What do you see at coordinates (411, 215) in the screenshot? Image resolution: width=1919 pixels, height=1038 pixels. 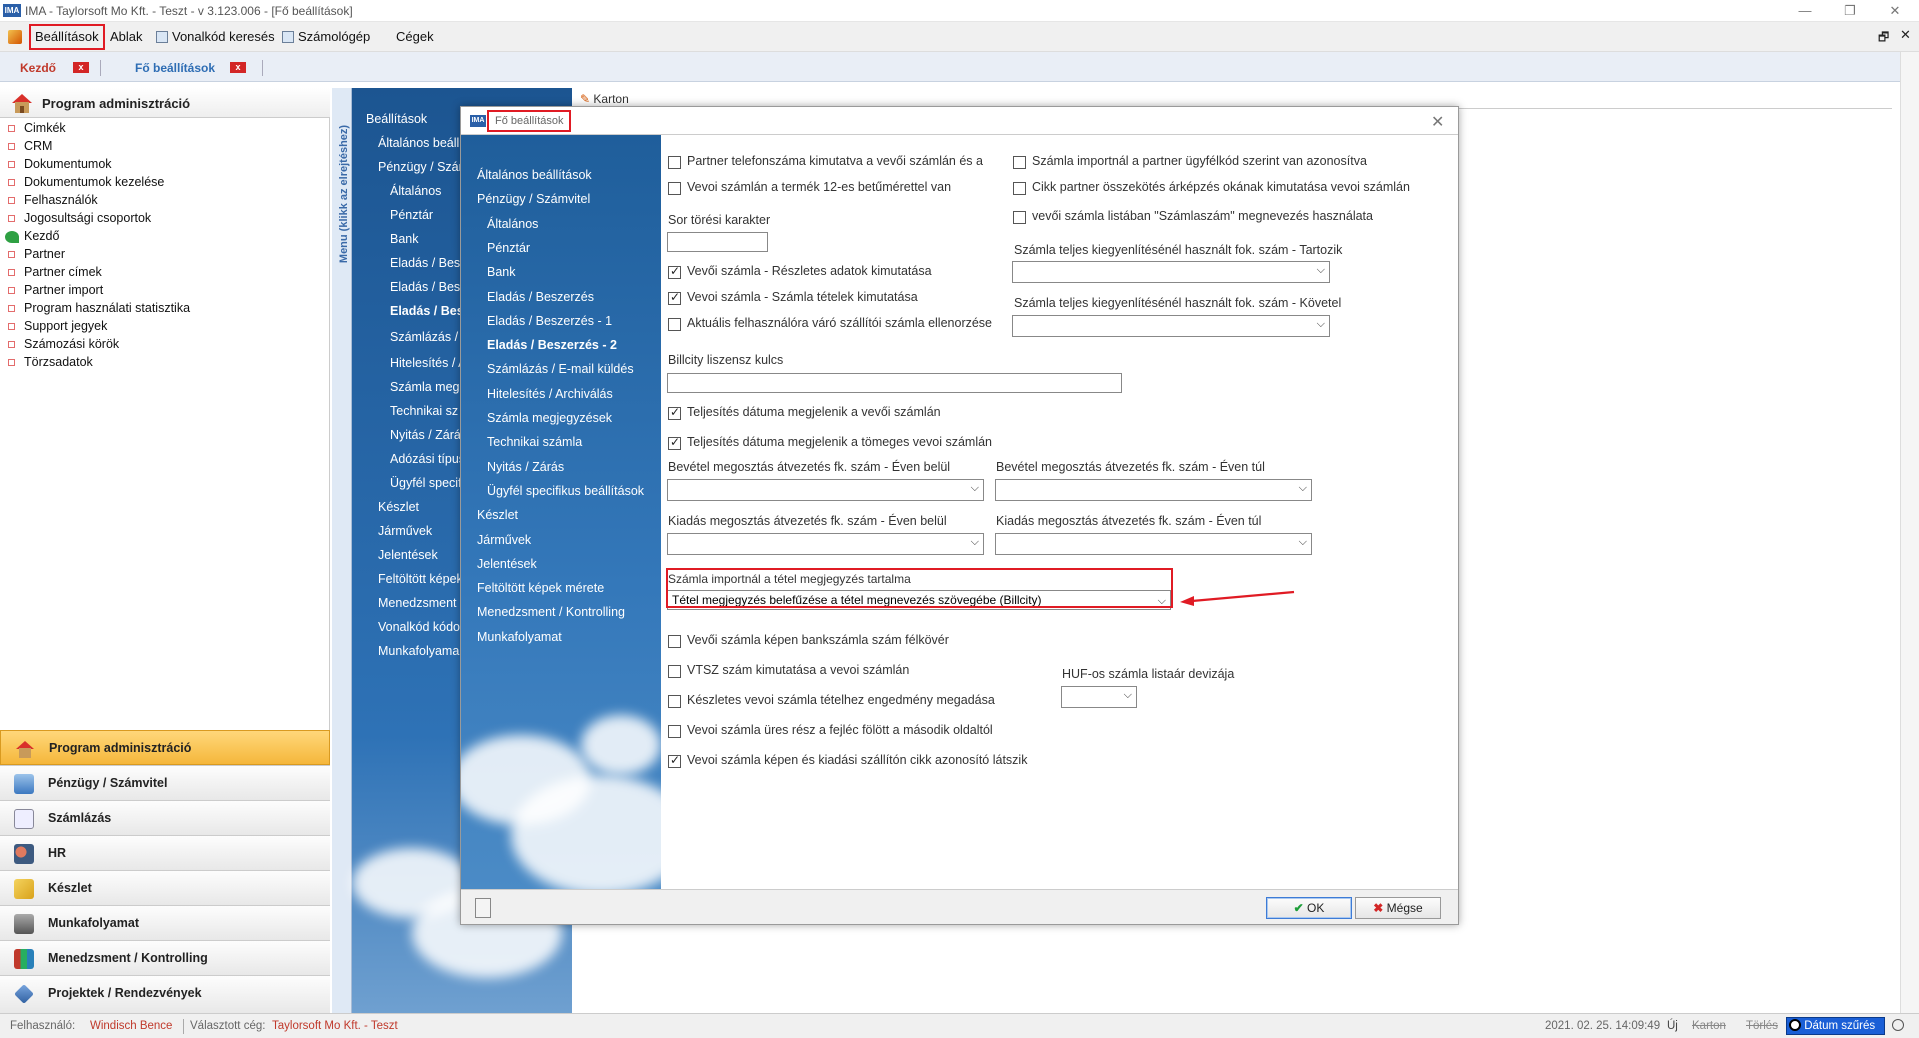 I see `bg-nav-item: Pénztár` at bounding box center [411, 215].